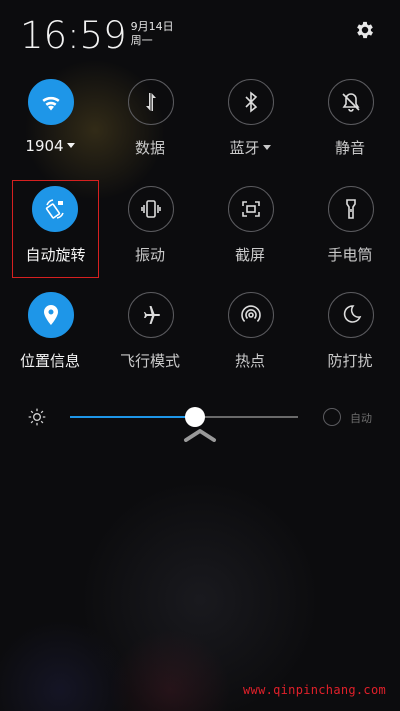  I want to click on bluetooth-icon, so click(251, 102).